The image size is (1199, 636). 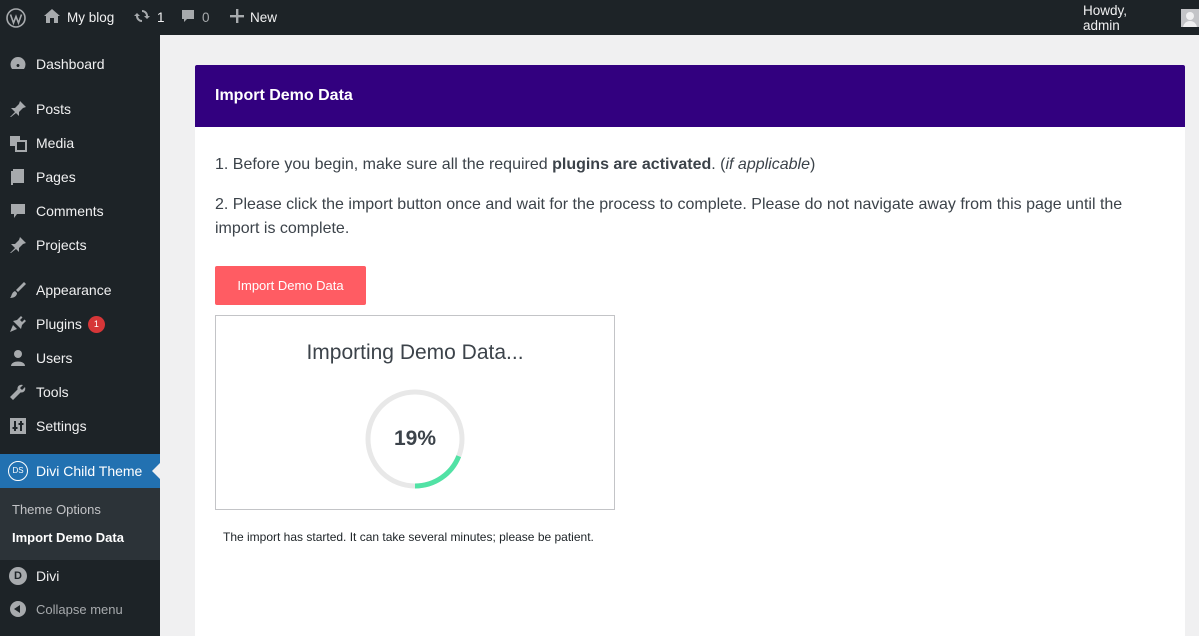 I want to click on user-icon, so click(x=18, y=358).